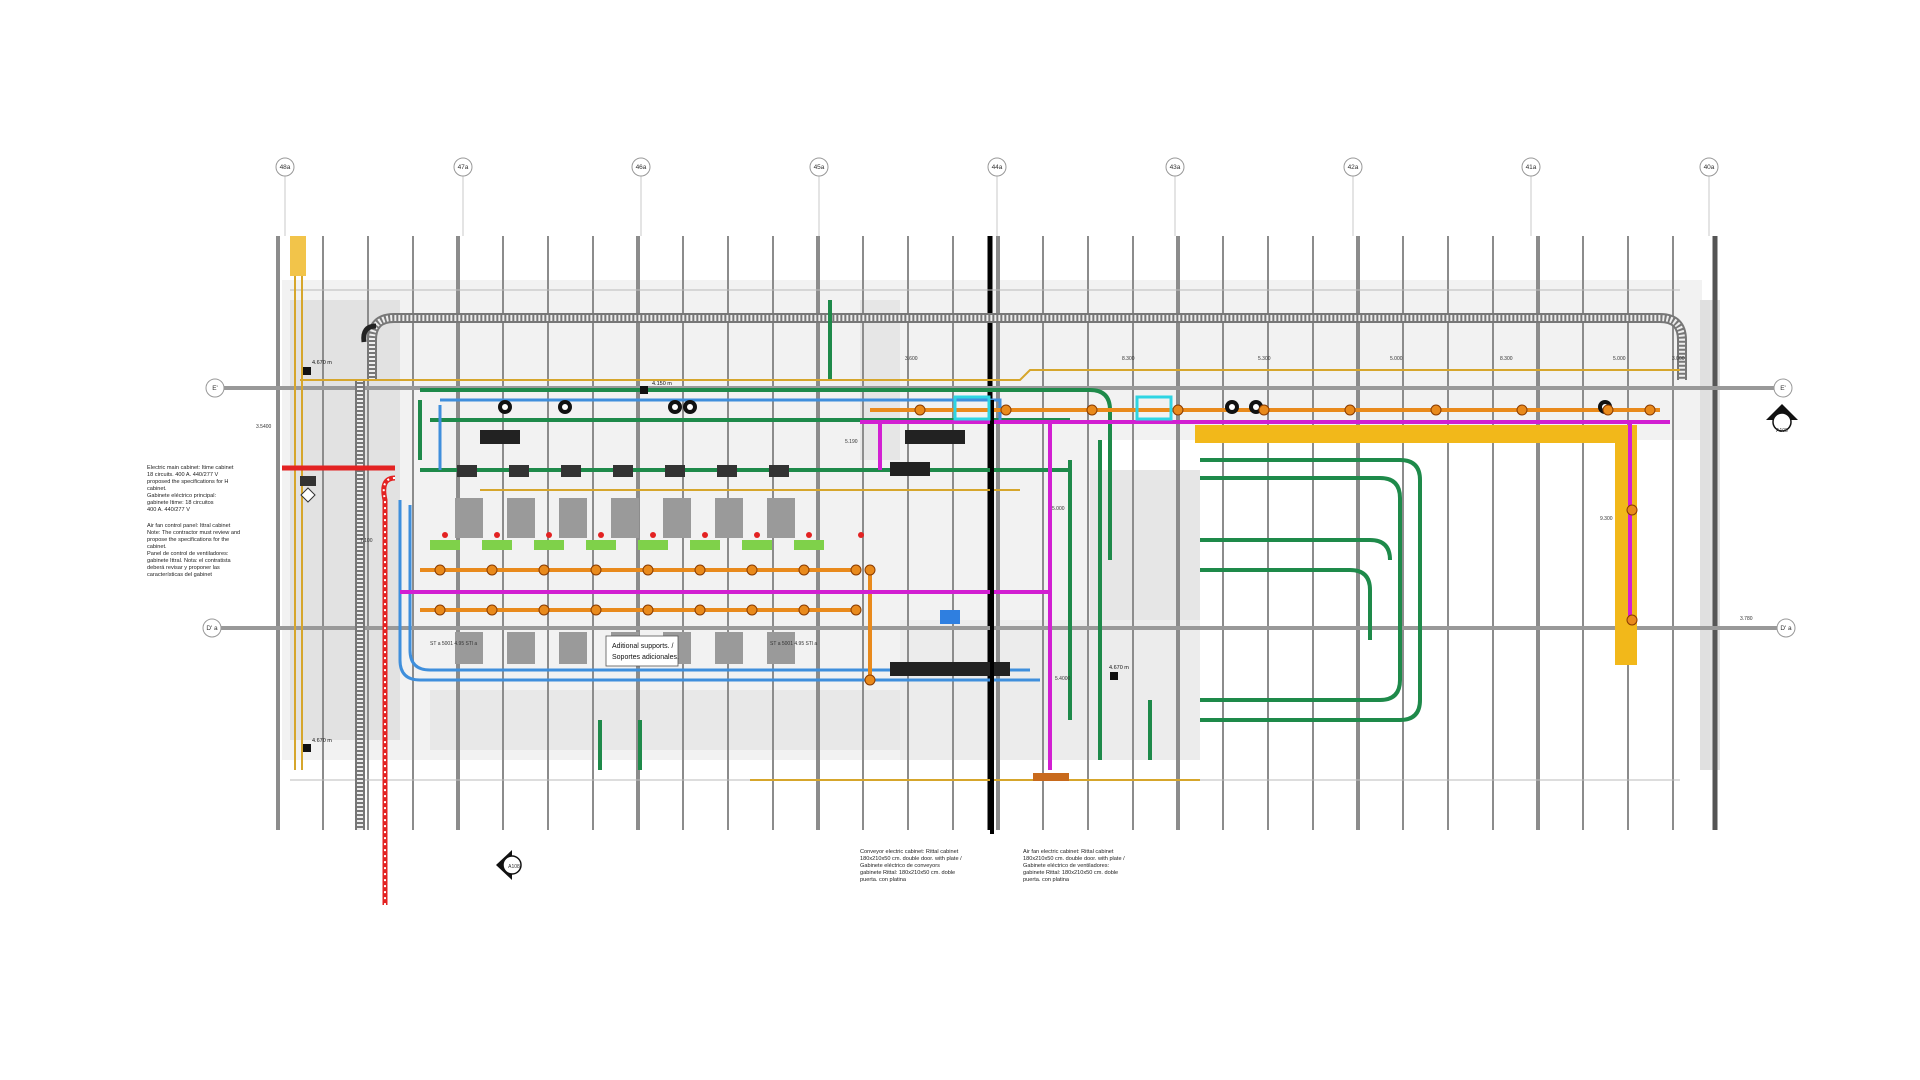 This screenshot has height=1080, width=1920. I want to click on grid-column-label: 40a, so click(1709, 167).